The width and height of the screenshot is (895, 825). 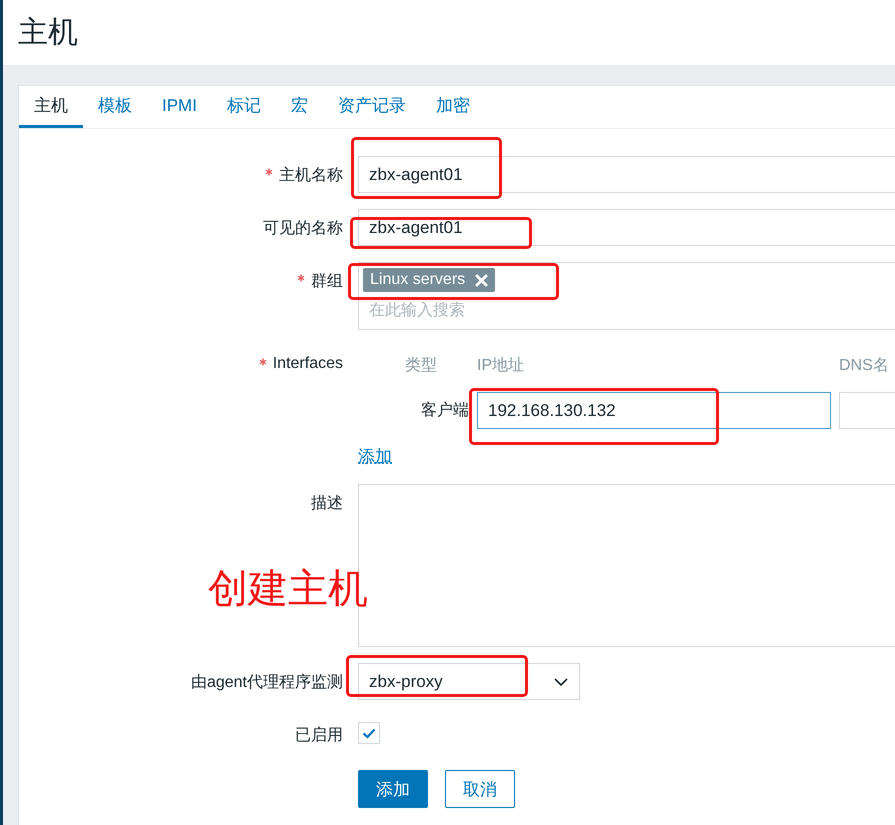 I want to click on annotation-text: 创建主机, so click(x=288, y=589).